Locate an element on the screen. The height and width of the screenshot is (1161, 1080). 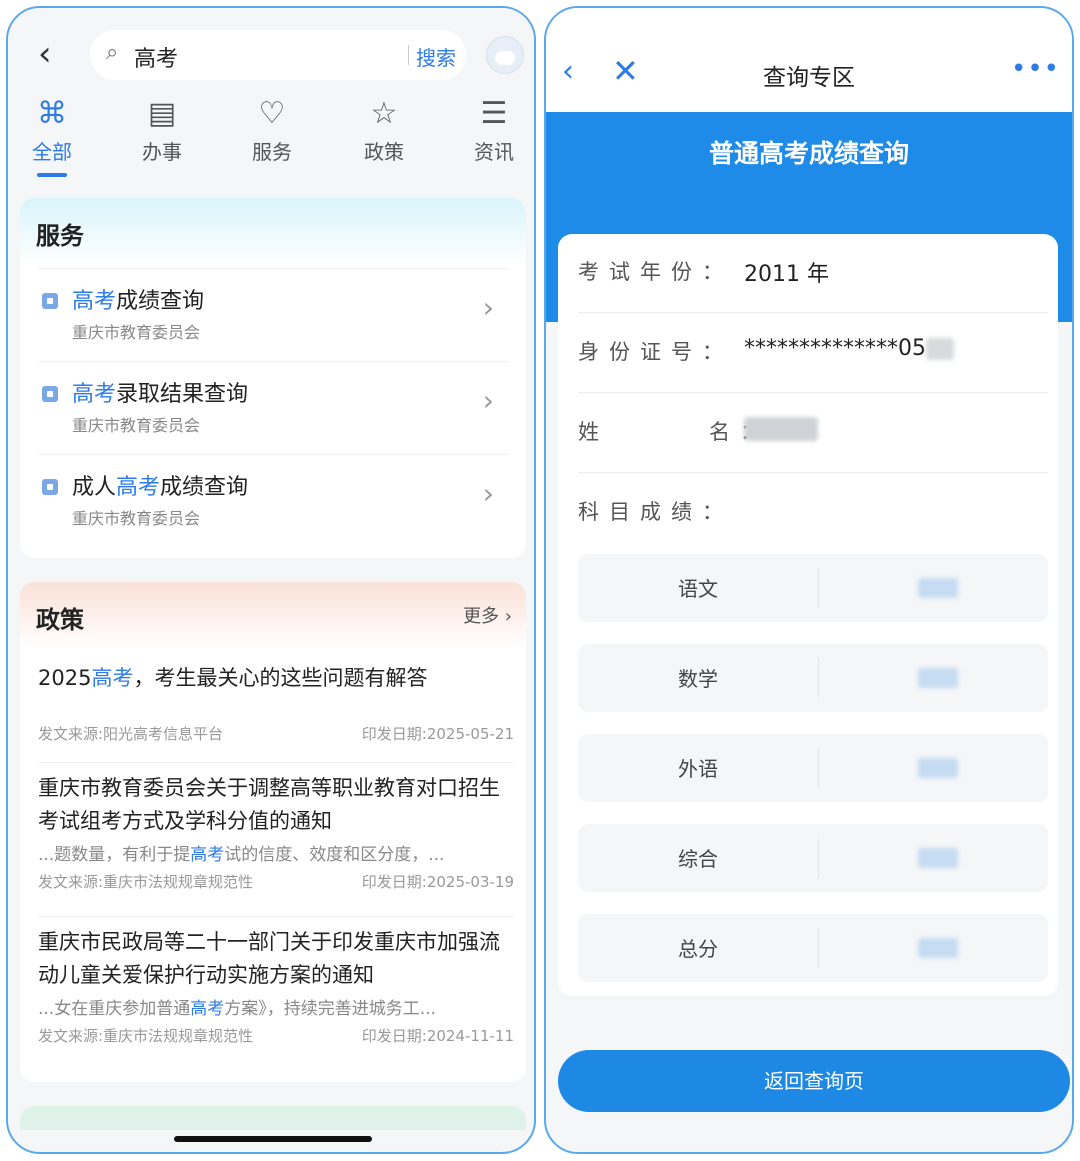
subject-name: 总分 is located at coordinates (698, 949).